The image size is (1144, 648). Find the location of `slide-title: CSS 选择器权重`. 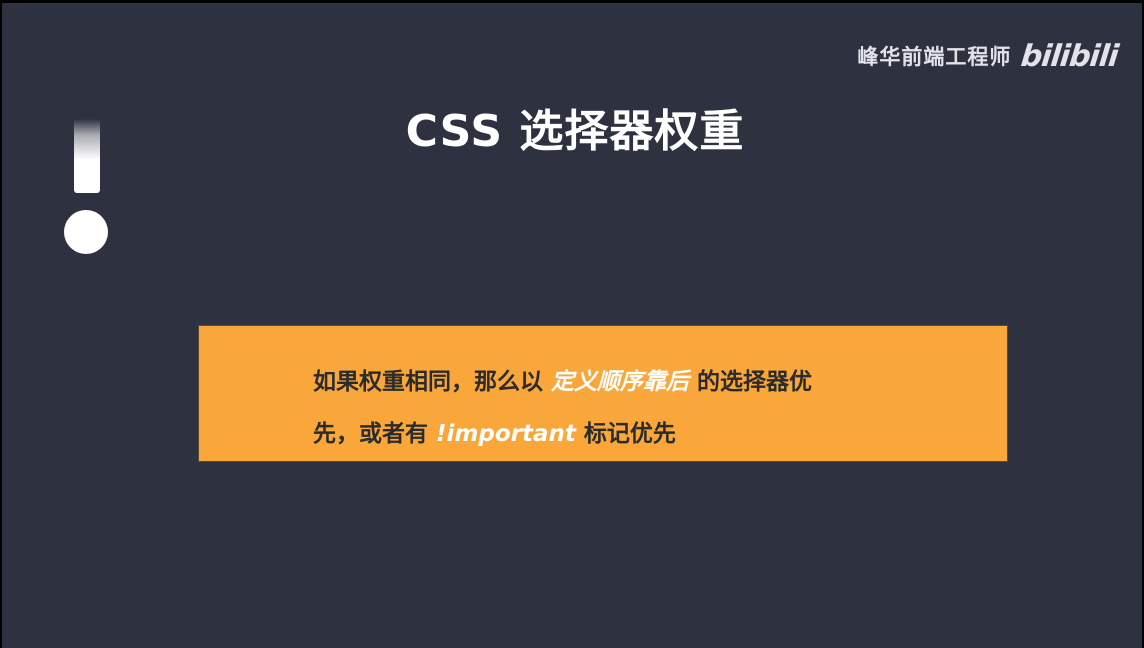

slide-title: CSS 选择器权重 is located at coordinates (575, 131).